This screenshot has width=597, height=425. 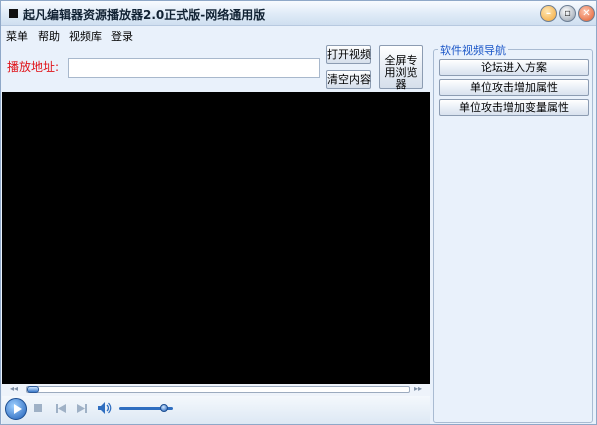 What do you see at coordinates (17, 36) in the screenshot?
I see `menu-item-menu: 菜单` at bounding box center [17, 36].